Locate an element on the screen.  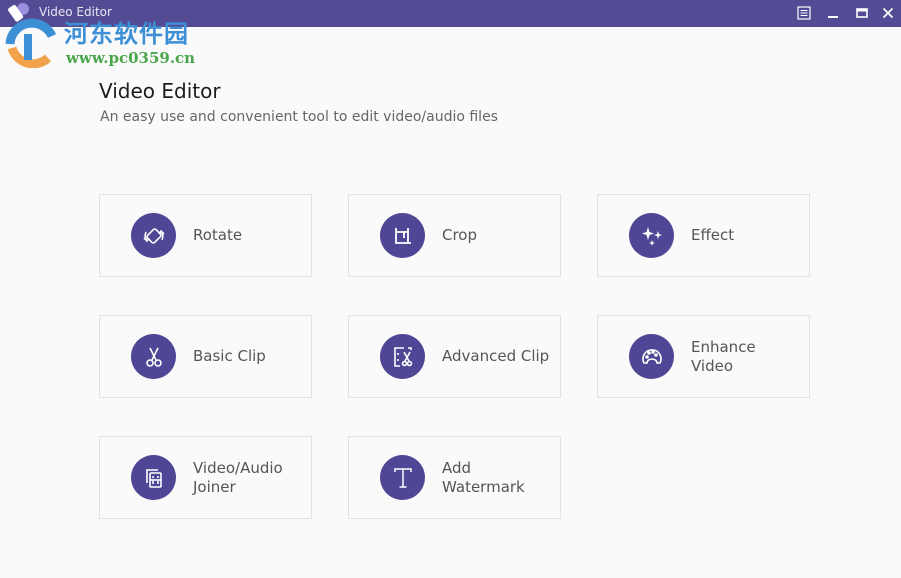
close-button is located at coordinates (888, 13).